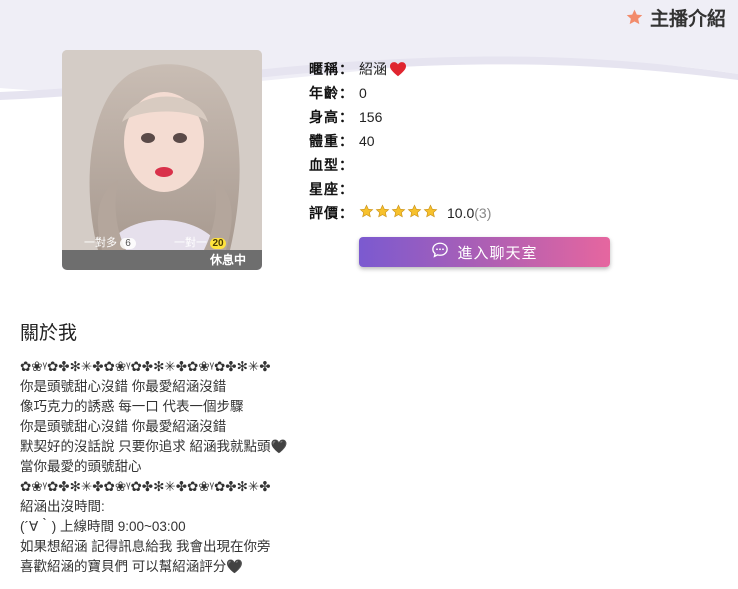 The height and width of the screenshot is (589, 738). I want to click on nickname-label: 暱稱：, so click(331, 69).